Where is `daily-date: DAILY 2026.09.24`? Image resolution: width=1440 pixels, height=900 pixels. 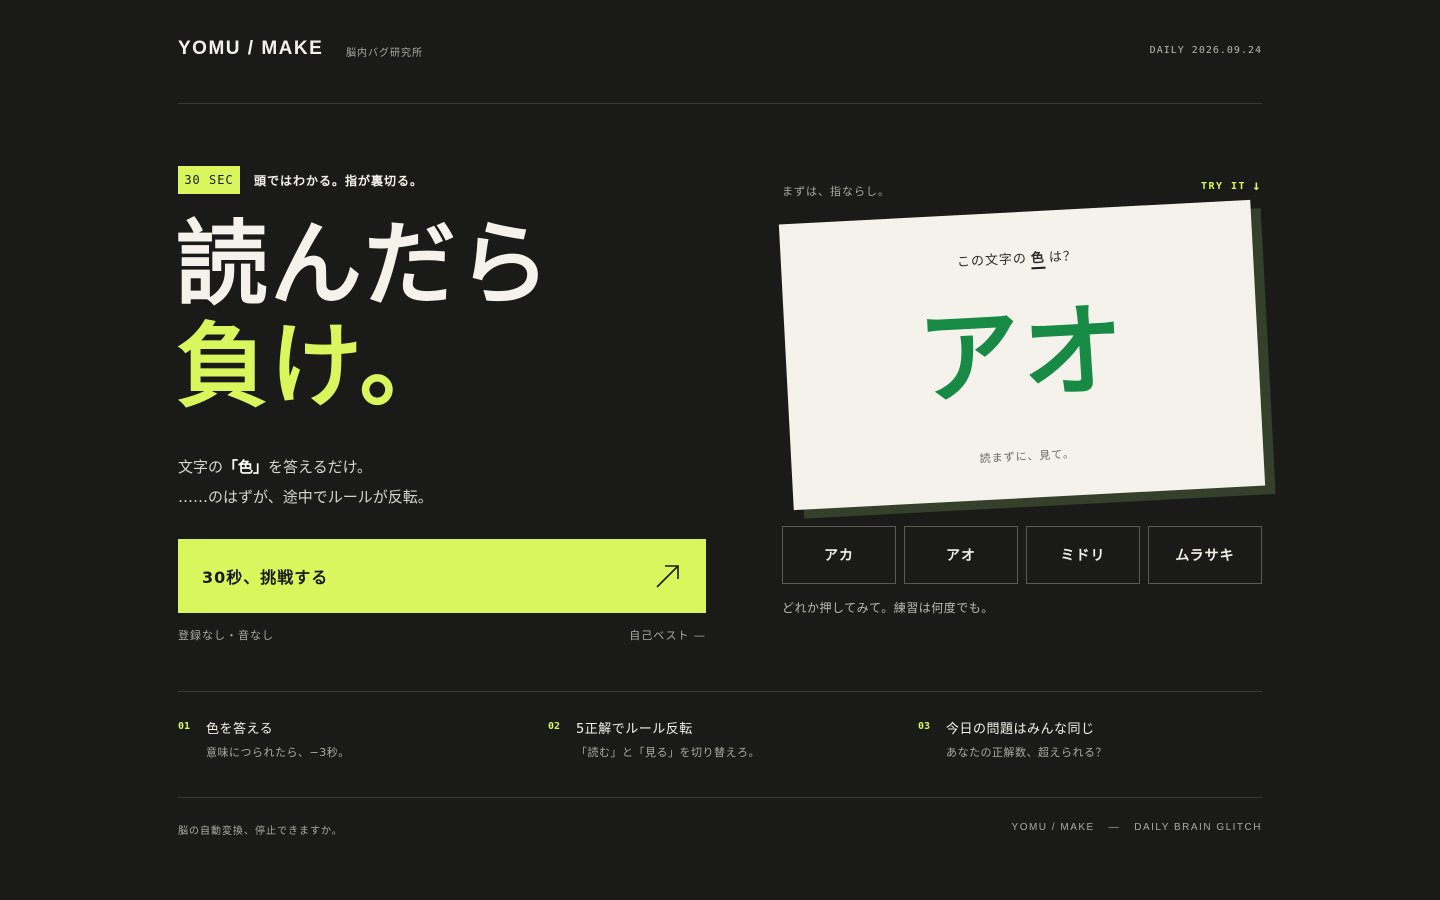 daily-date: DAILY 2026.09.24 is located at coordinates (1205, 50).